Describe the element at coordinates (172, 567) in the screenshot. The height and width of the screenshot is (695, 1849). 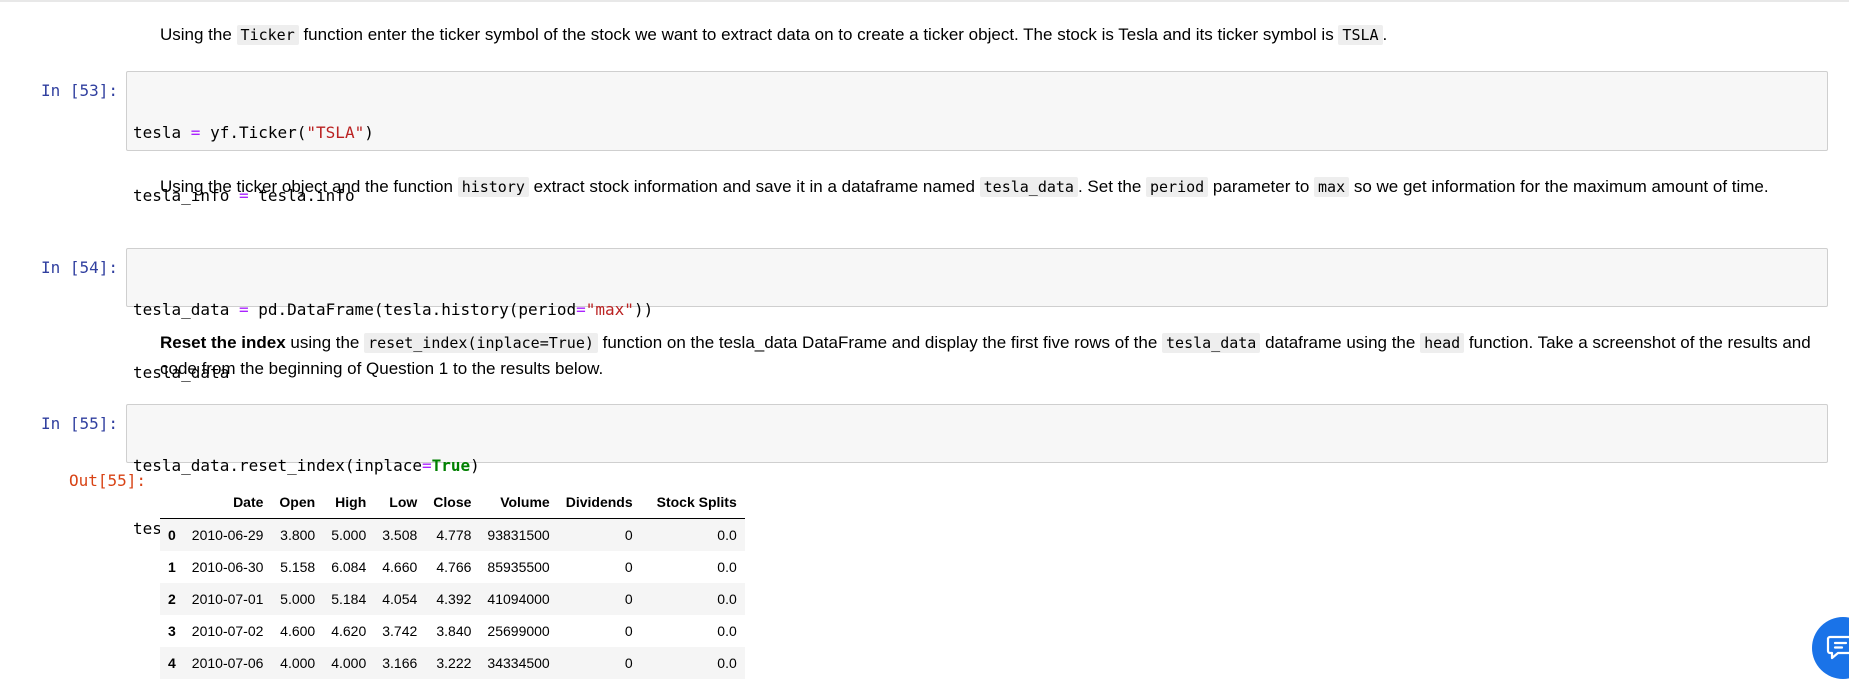
I see `row-index: 1` at that location.